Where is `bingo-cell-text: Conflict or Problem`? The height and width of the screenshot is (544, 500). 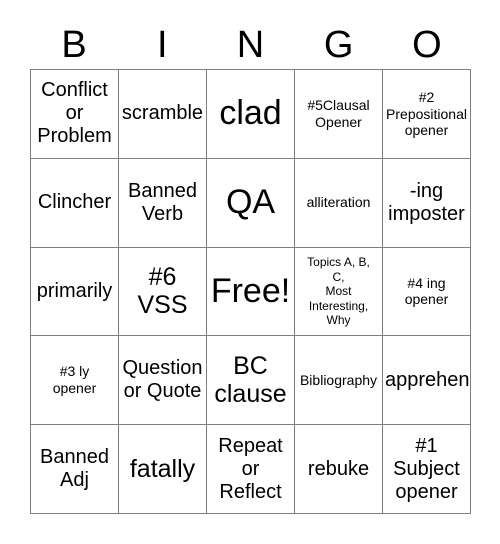 bingo-cell-text: Conflict or Problem is located at coordinates (74, 113).